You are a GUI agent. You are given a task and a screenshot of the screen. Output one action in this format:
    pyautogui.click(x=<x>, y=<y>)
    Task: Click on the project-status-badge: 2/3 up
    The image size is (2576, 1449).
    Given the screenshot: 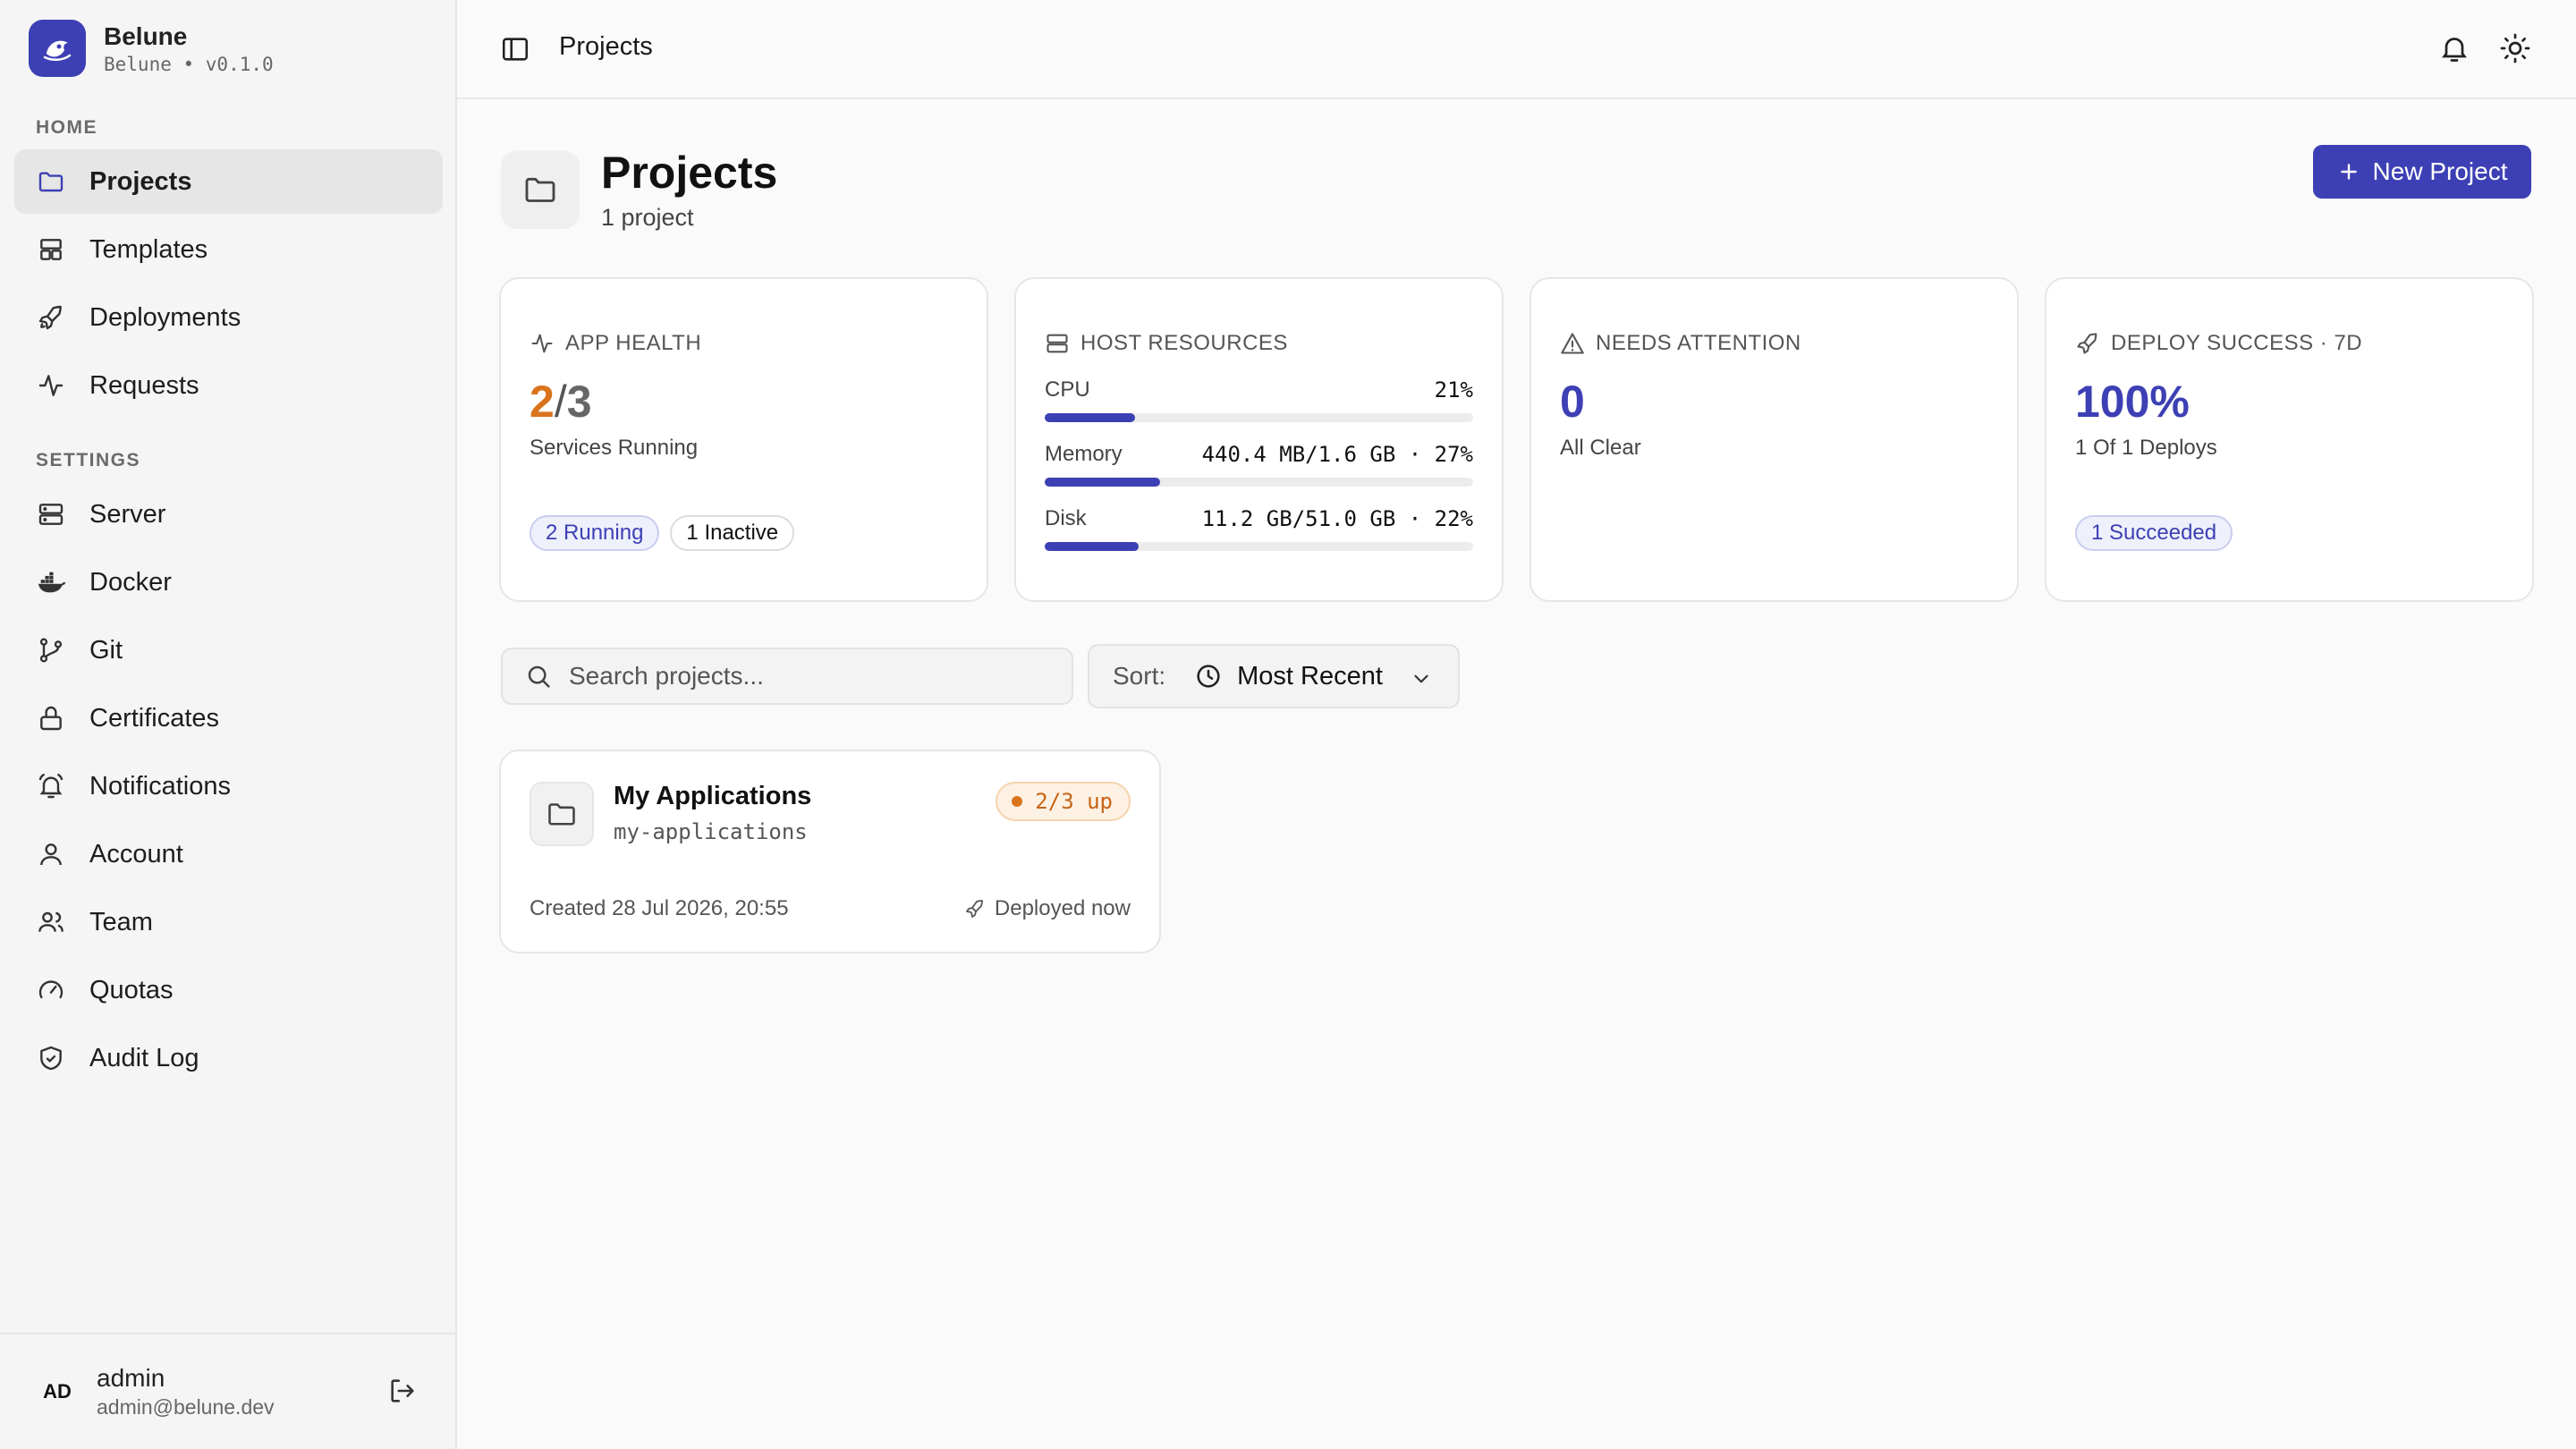 What is the action you would take?
    pyautogui.click(x=1063, y=801)
    